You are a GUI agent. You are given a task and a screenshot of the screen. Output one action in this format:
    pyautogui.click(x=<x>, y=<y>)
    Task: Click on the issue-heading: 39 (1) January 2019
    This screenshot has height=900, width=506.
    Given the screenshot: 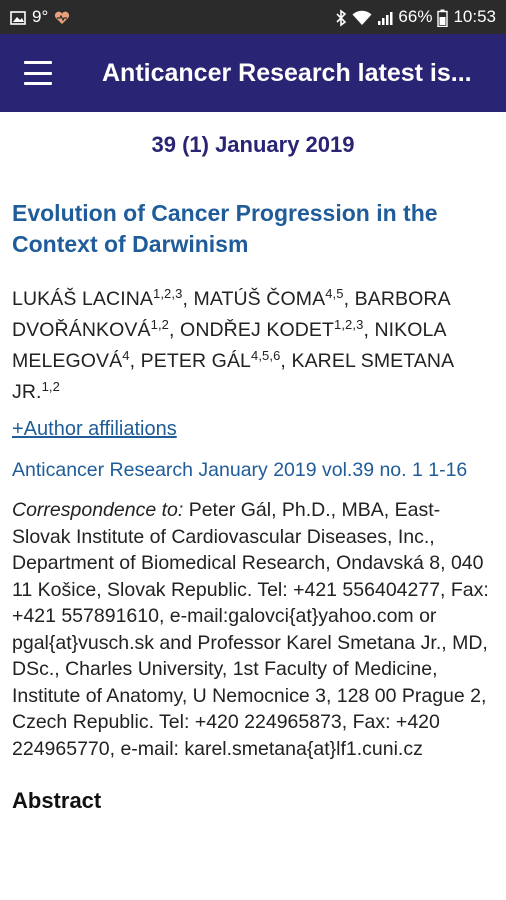 What is the action you would take?
    pyautogui.click(x=253, y=144)
    